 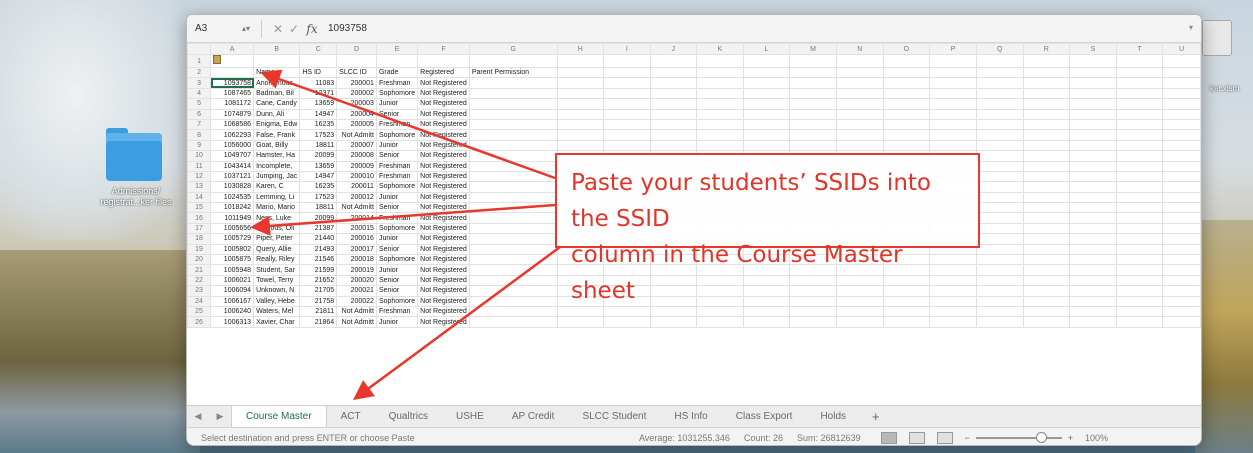 I want to click on cell: Incomplete,, so click(x=277, y=166).